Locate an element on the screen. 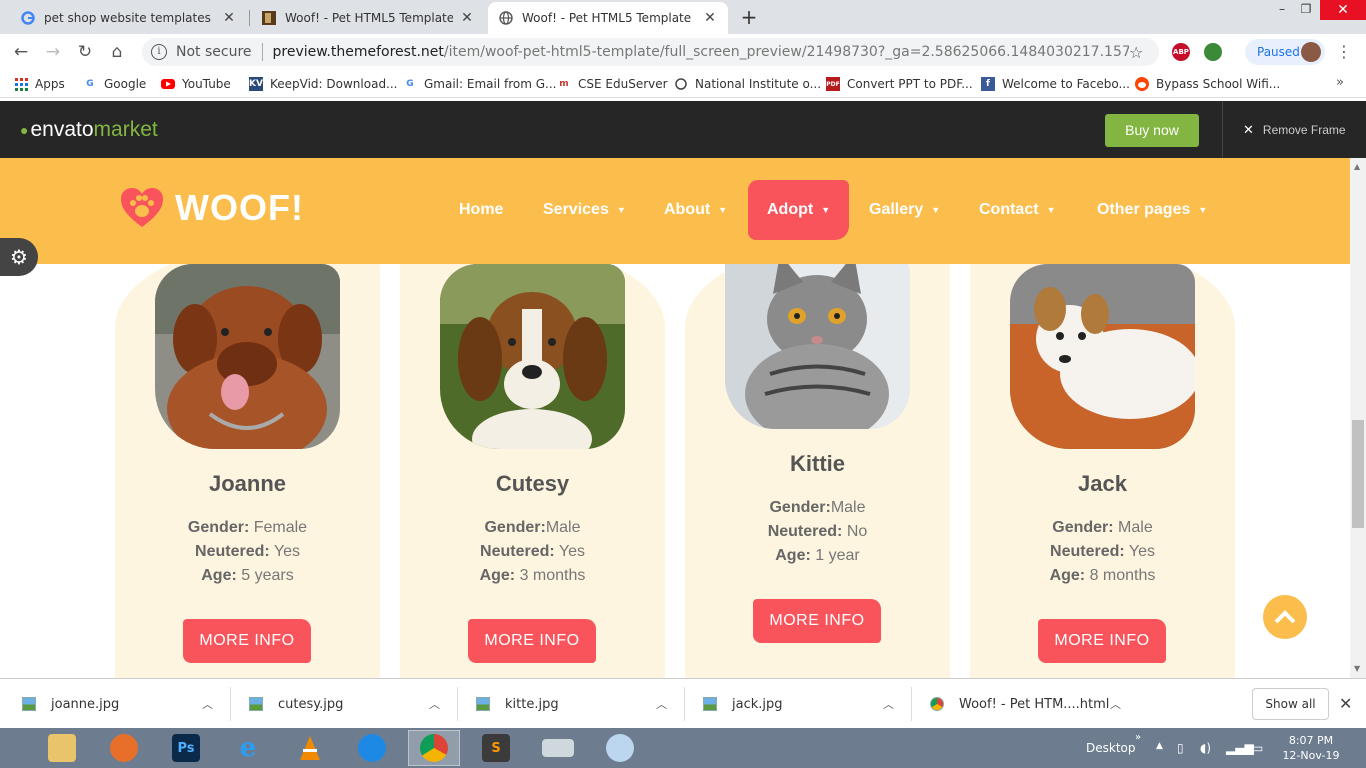 The image size is (1366, 768). bookmark-youtube: YouTube is located at coordinates (196, 84).